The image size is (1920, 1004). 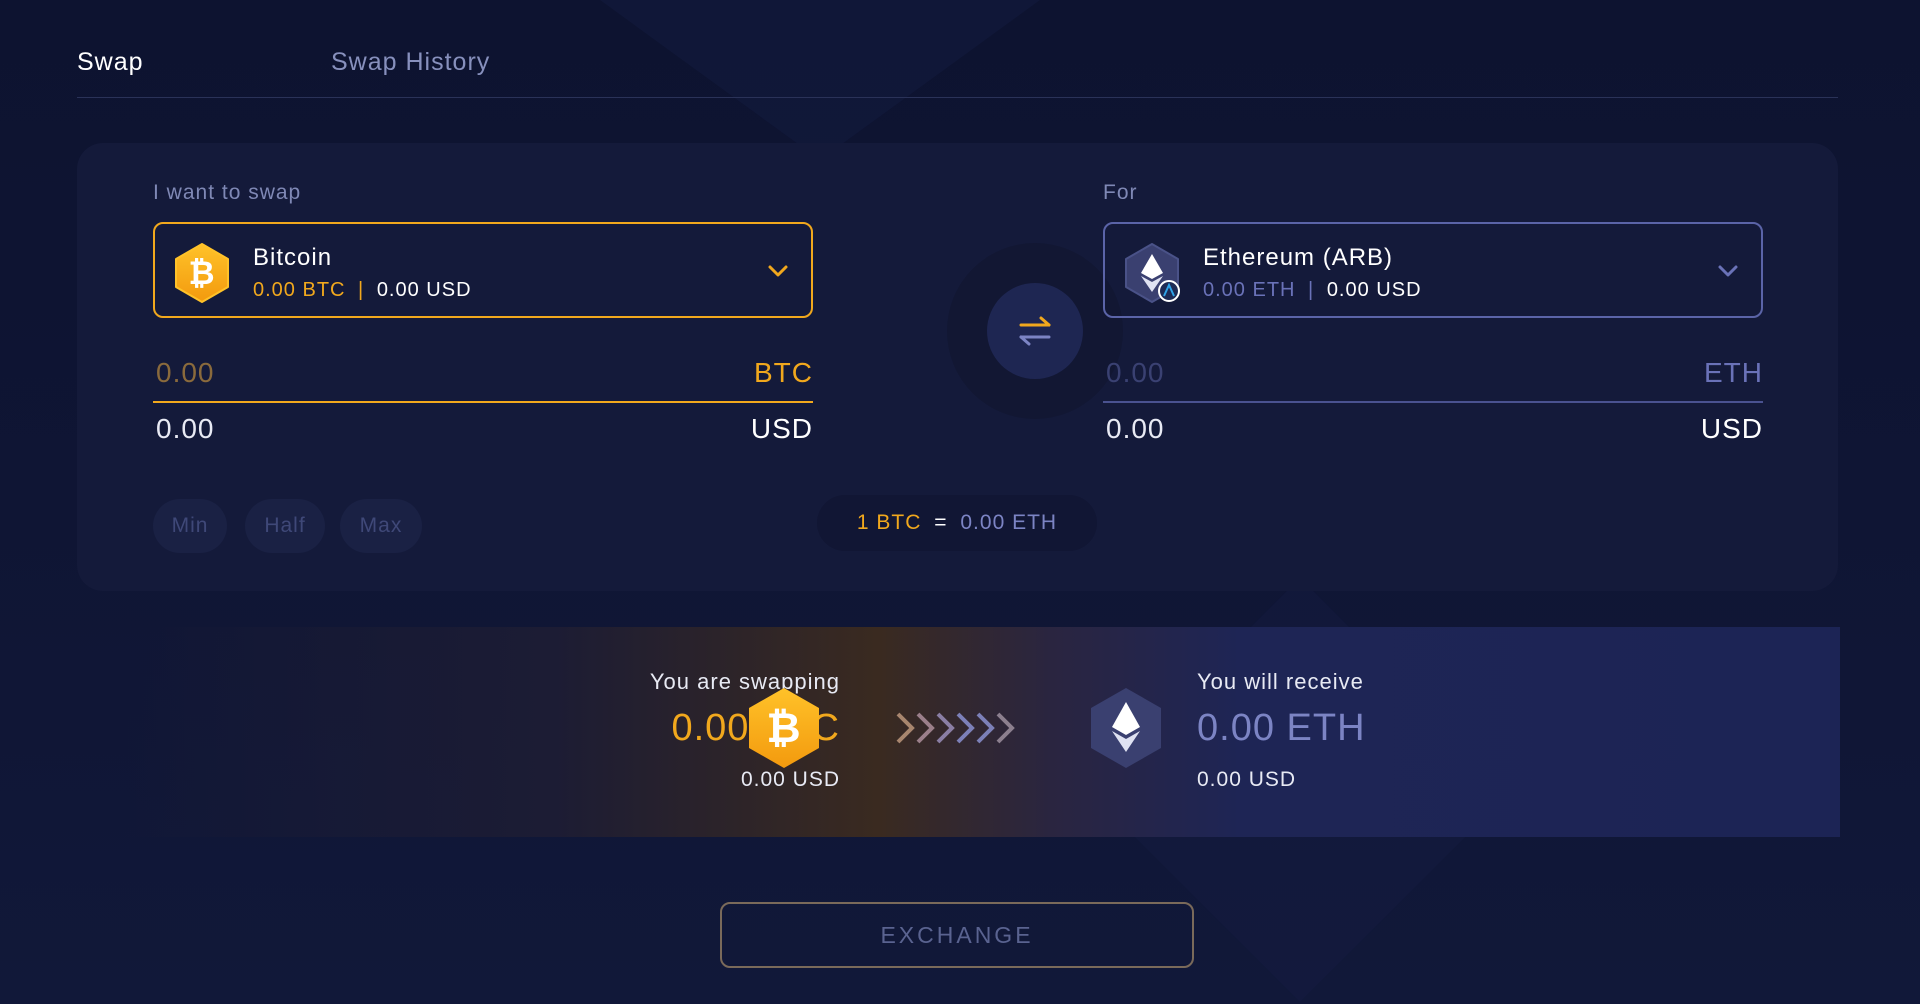 I want to click on receive-label: You will receive, so click(x=1280, y=681).